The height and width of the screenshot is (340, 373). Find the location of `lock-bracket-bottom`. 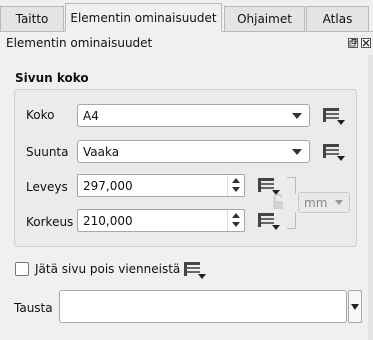

lock-bracket-bottom is located at coordinates (291, 220).